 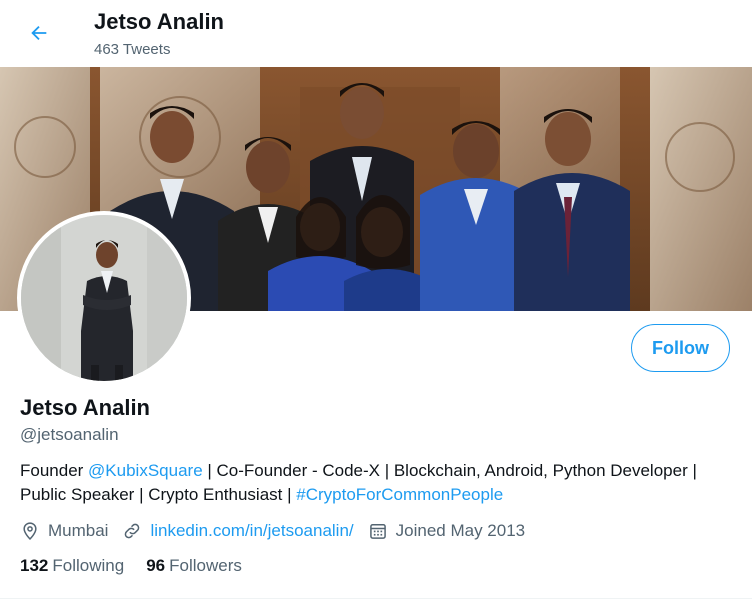 What do you see at coordinates (132, 49) in the screenshot?
I see `tweet-count: 463 Tweets` at bounding box center [132, 49].